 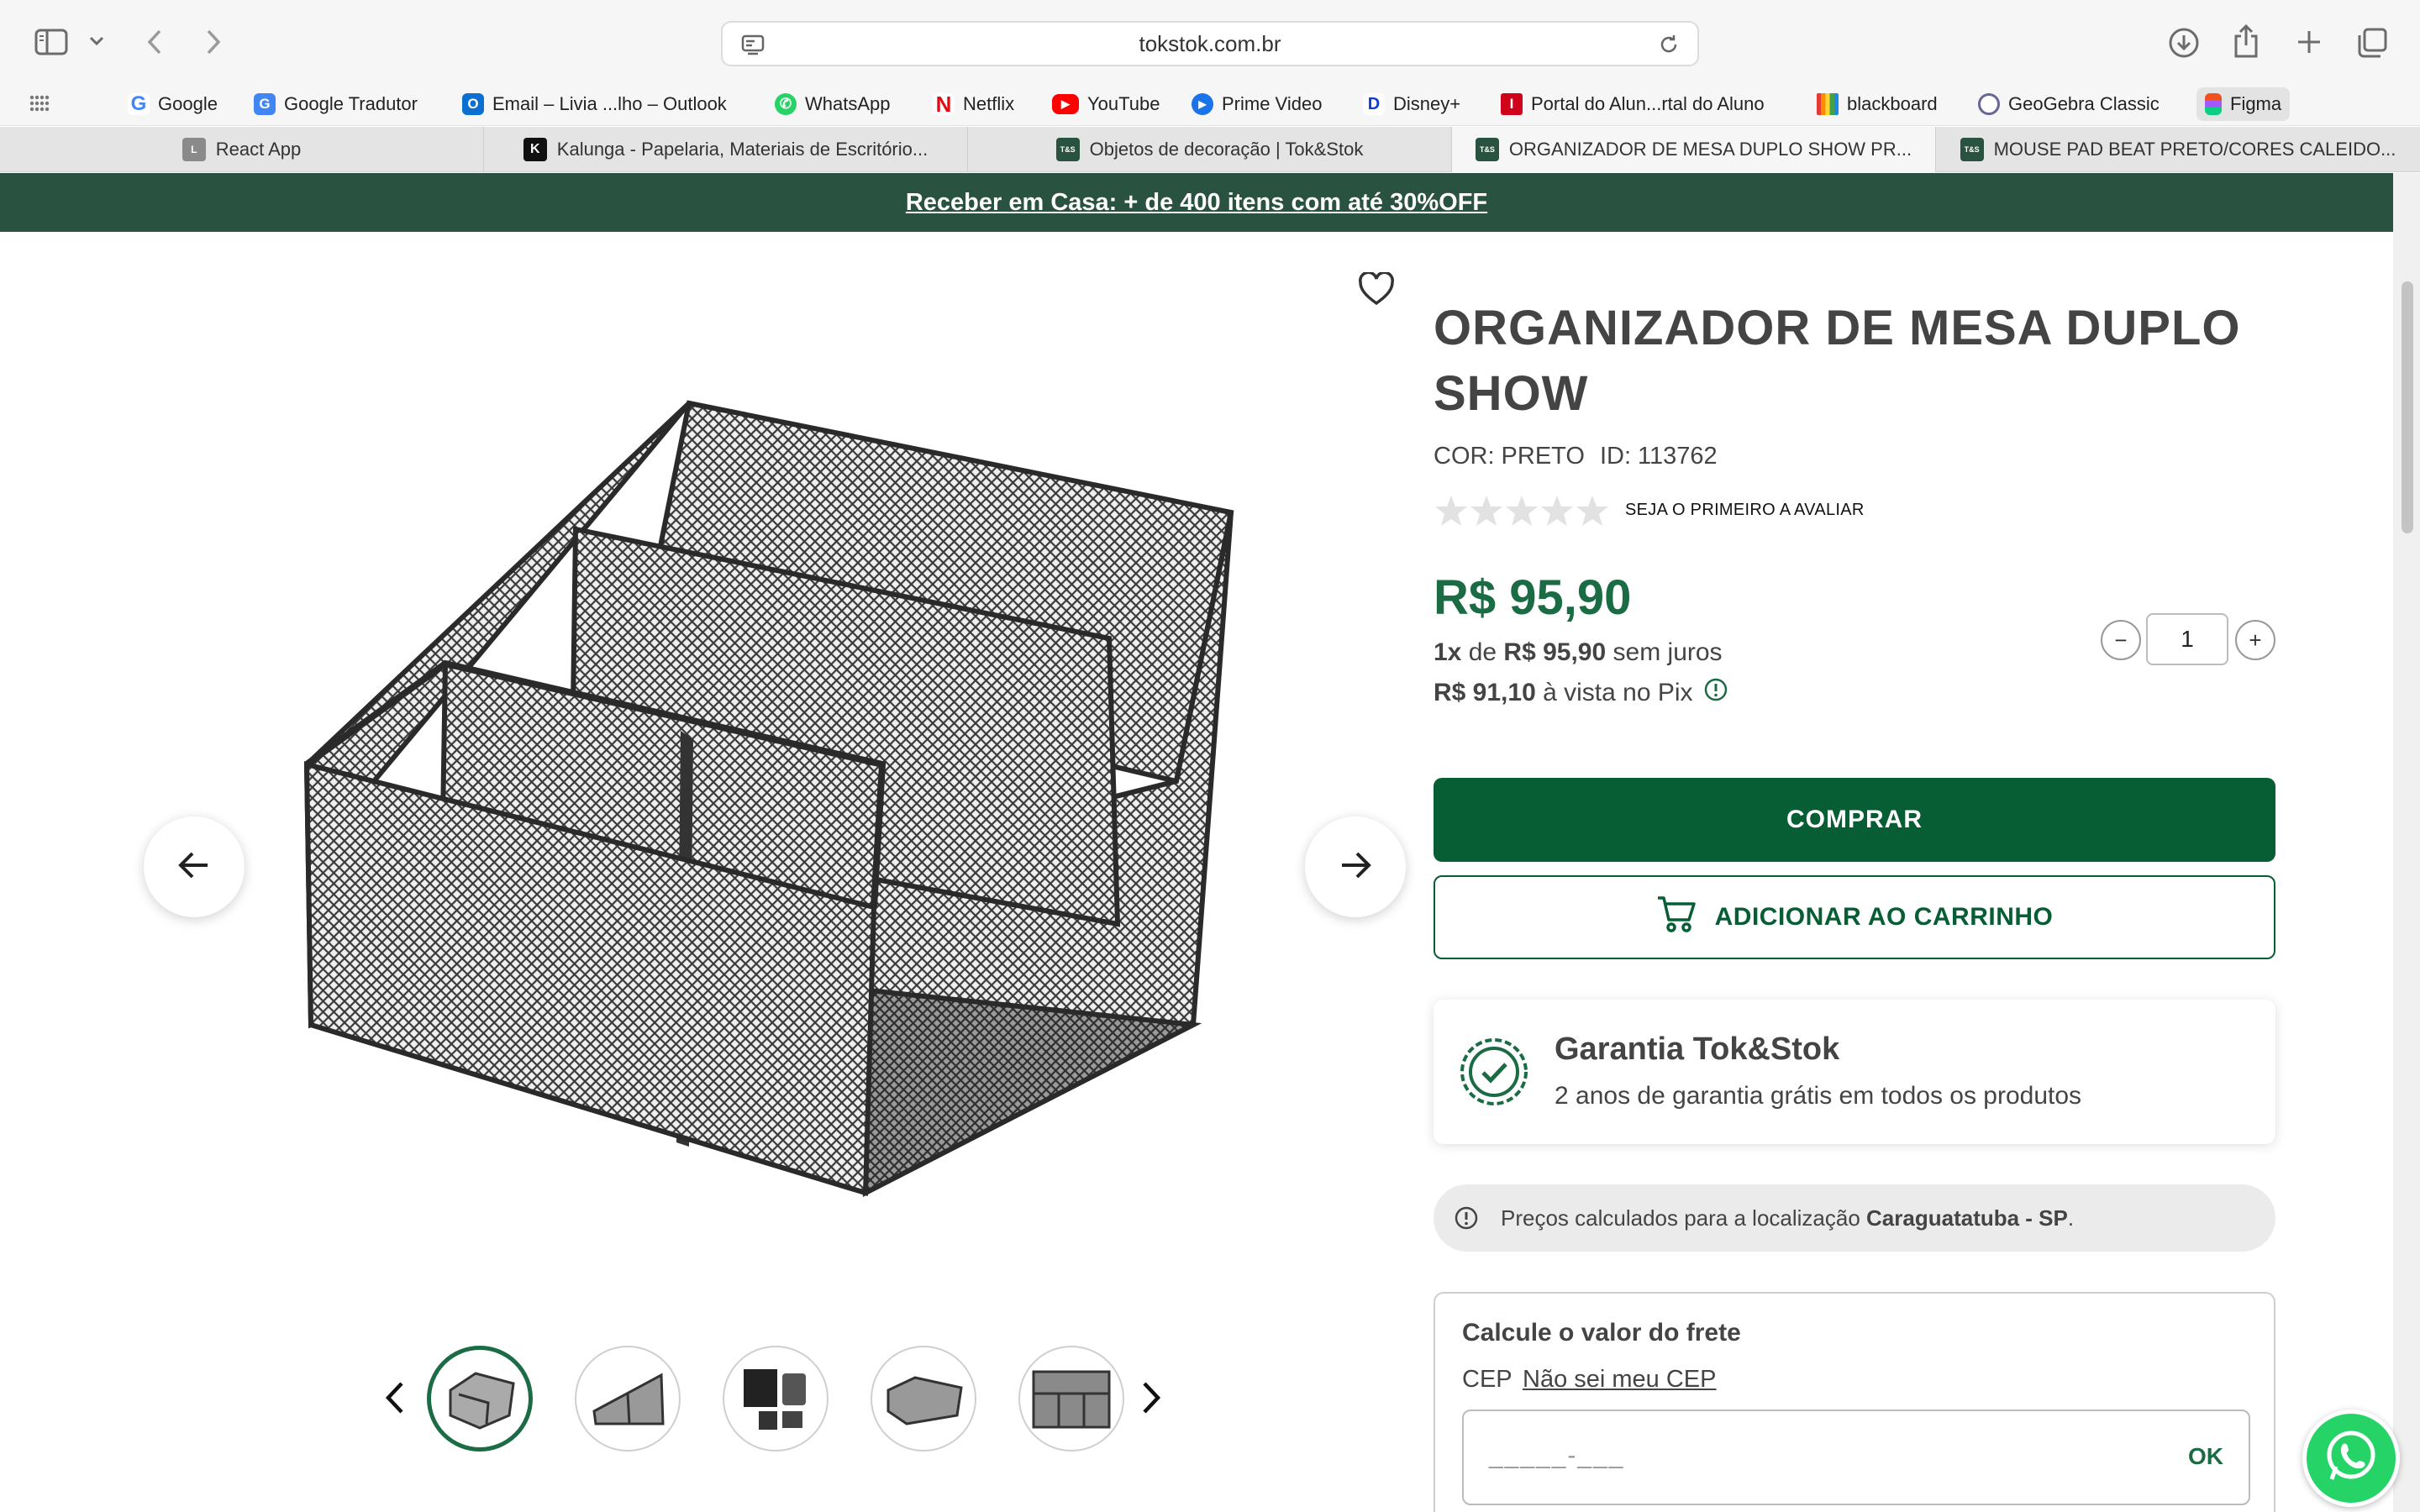 I want to click on tab-favicon: T&S, so click(x=1067, y=149).